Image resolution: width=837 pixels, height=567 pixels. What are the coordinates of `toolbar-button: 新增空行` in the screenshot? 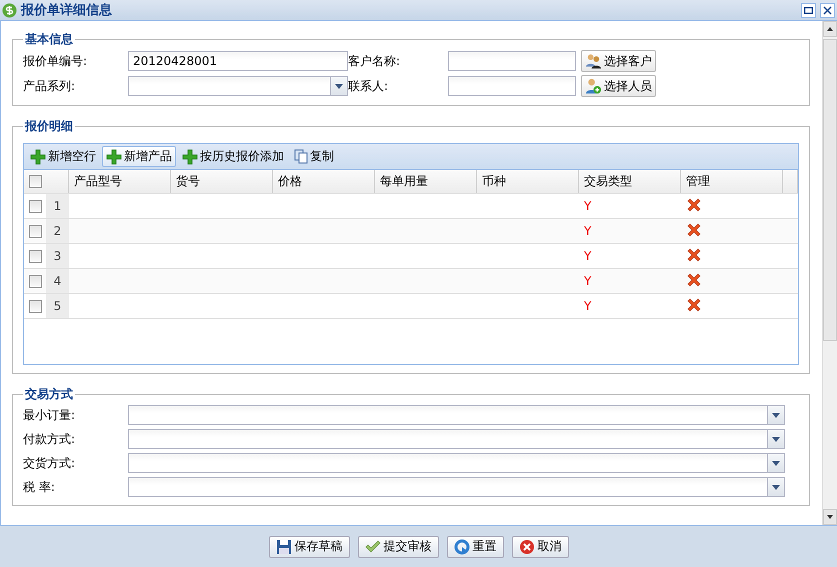 It's located at (63, 156).